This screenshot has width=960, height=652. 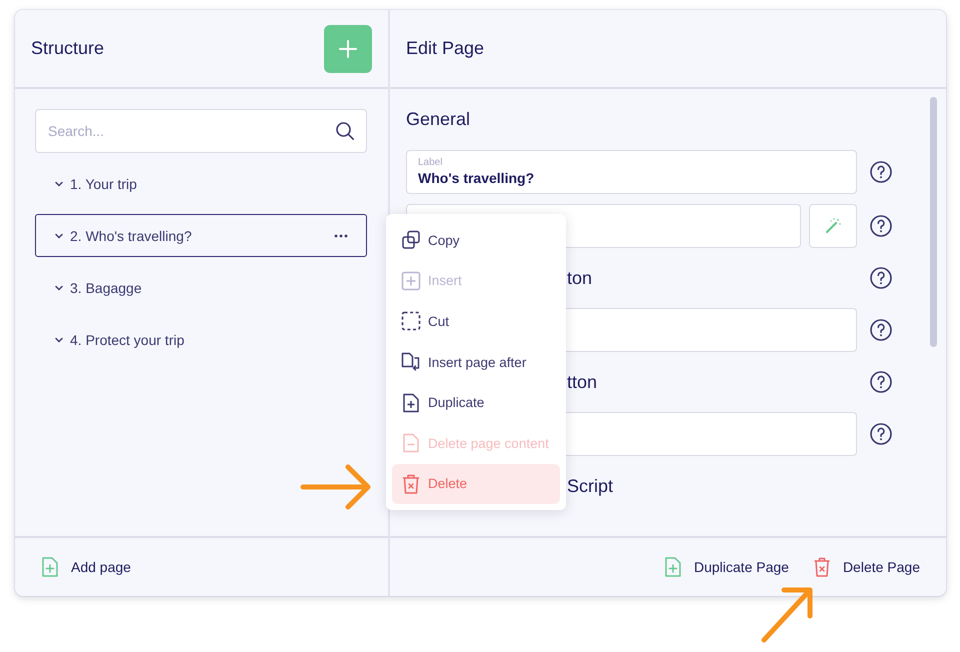 What do you see at coordinates (476, 321) in the screenshot?
I see `menu-item: Cut` at bounding box center [476, 321].